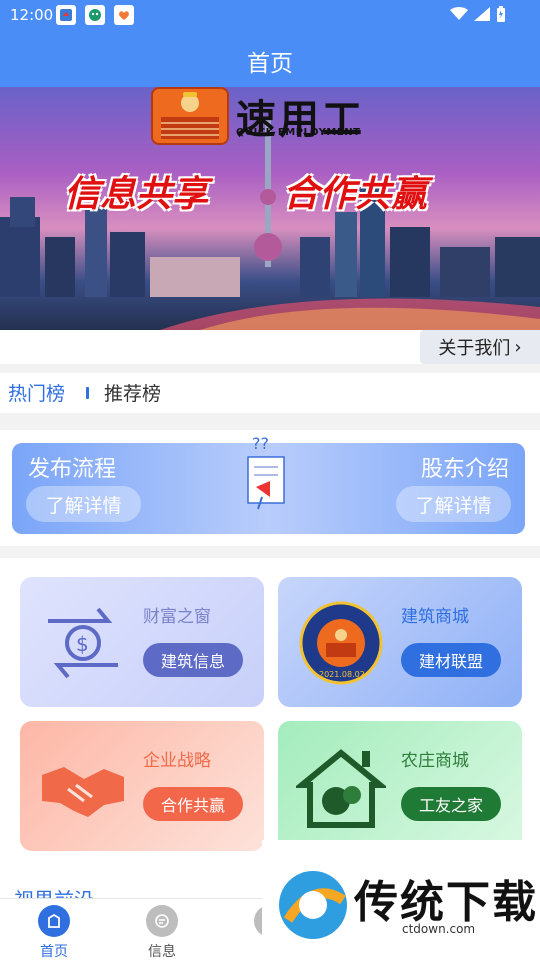  Describe the element at coordinates (459, 13) in the screenshot. I see `wifi-icon` at that location.